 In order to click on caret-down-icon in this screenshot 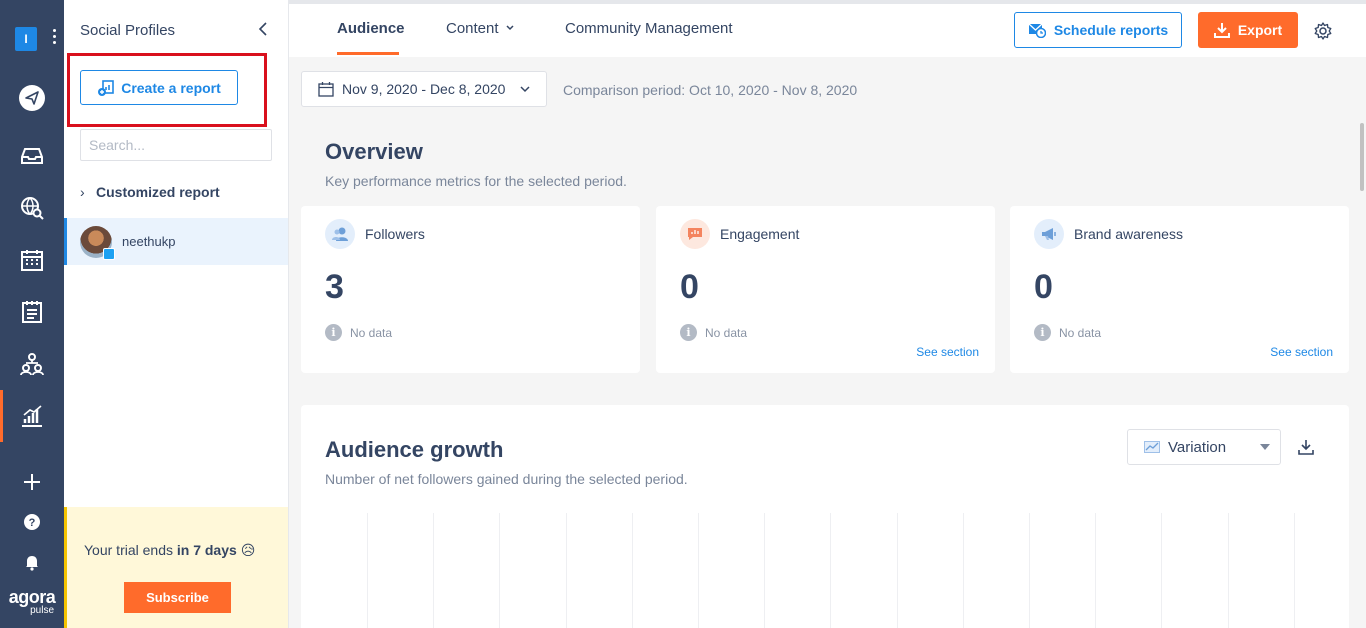, I will do `click(1265, 447)`.